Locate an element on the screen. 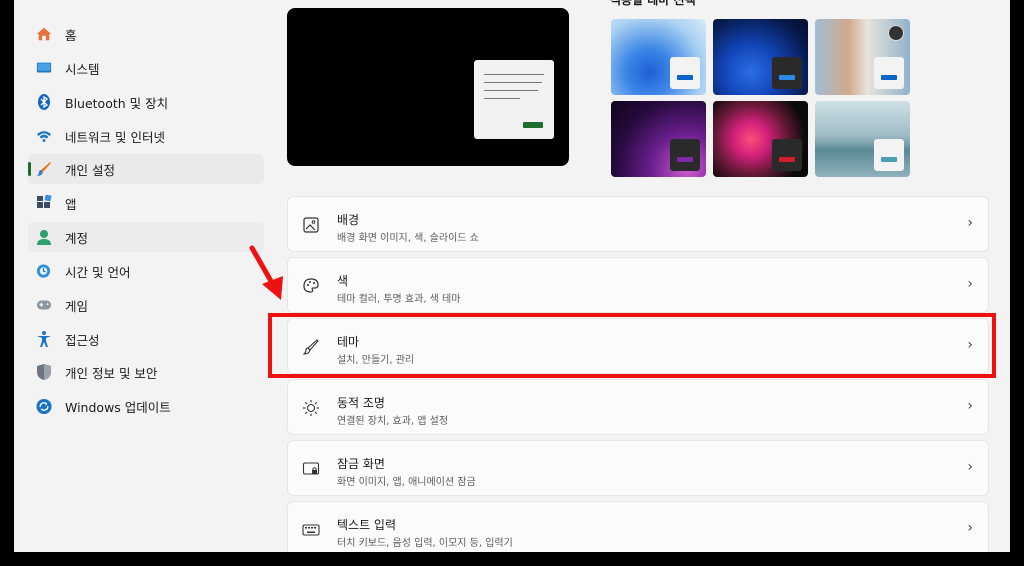 The width and height of the screenshot is (1024, 566). card-subtitle: 화면 이미지, 앱, 애니메이션 잠금 is located at coordinates (406, 482).